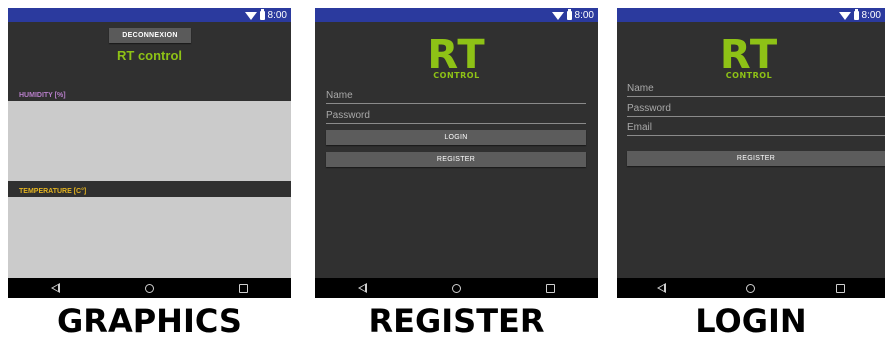 This screenshot has width=885, height=340. I want to click on temperature-chart, so click(149, 237).